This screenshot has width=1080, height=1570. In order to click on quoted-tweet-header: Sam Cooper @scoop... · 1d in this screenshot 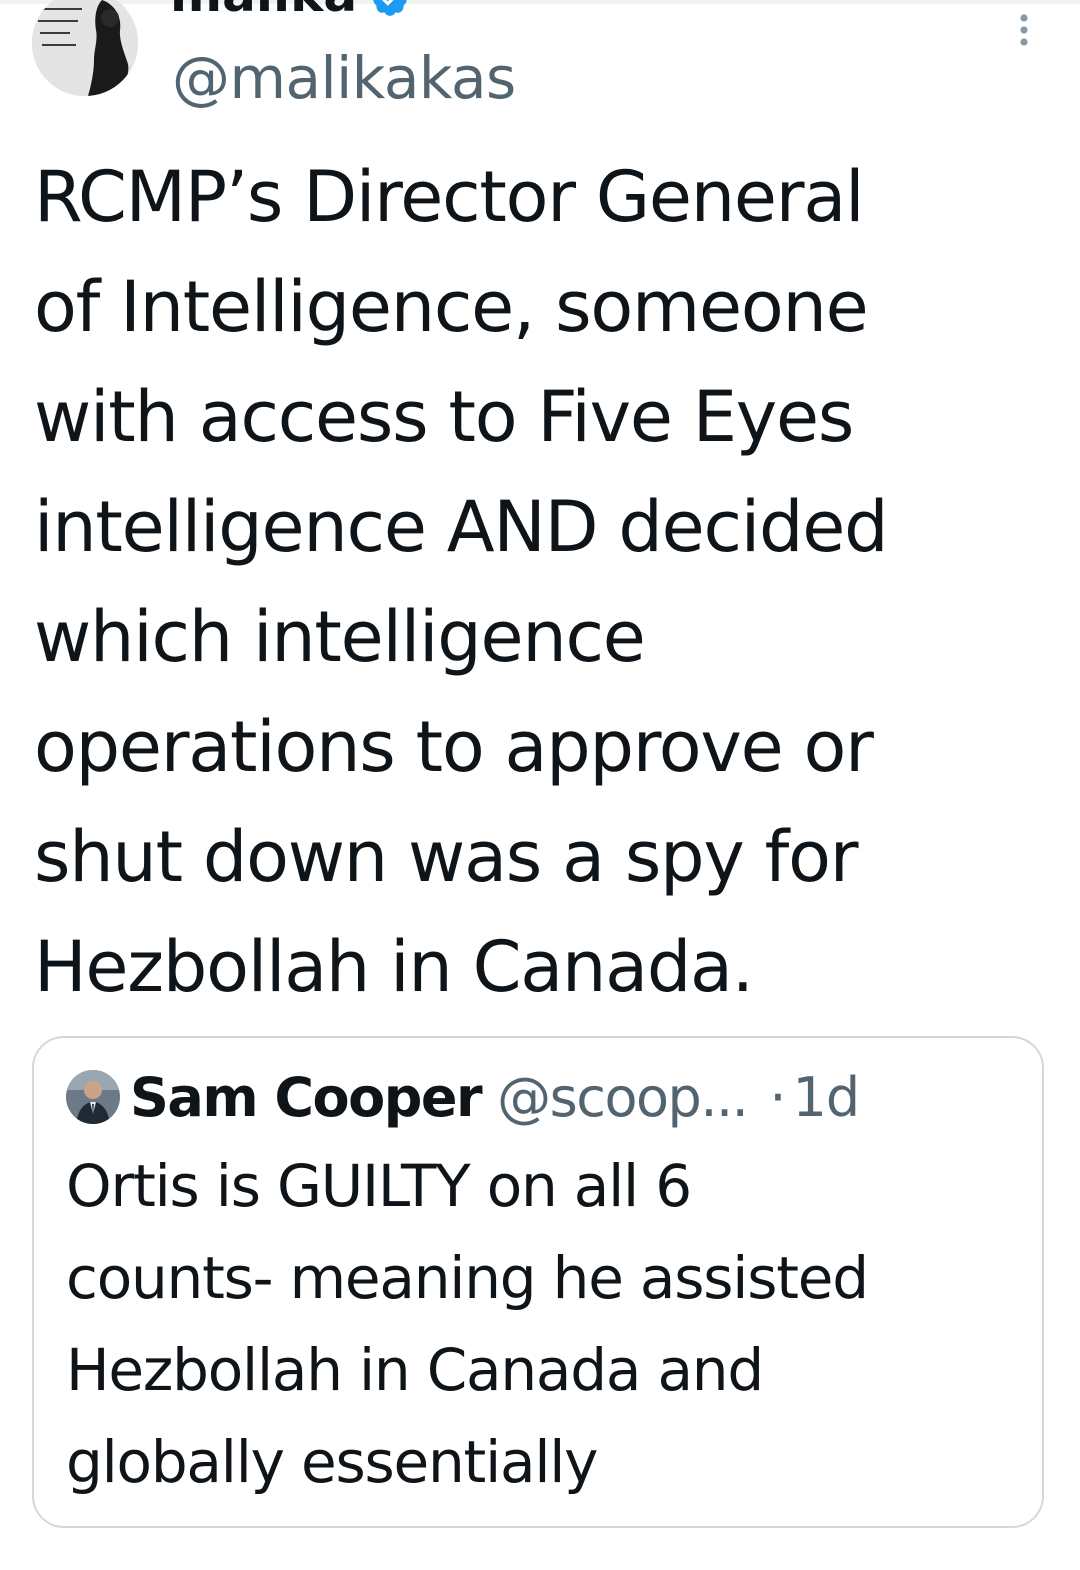, I will do `click(546, 1097)`.